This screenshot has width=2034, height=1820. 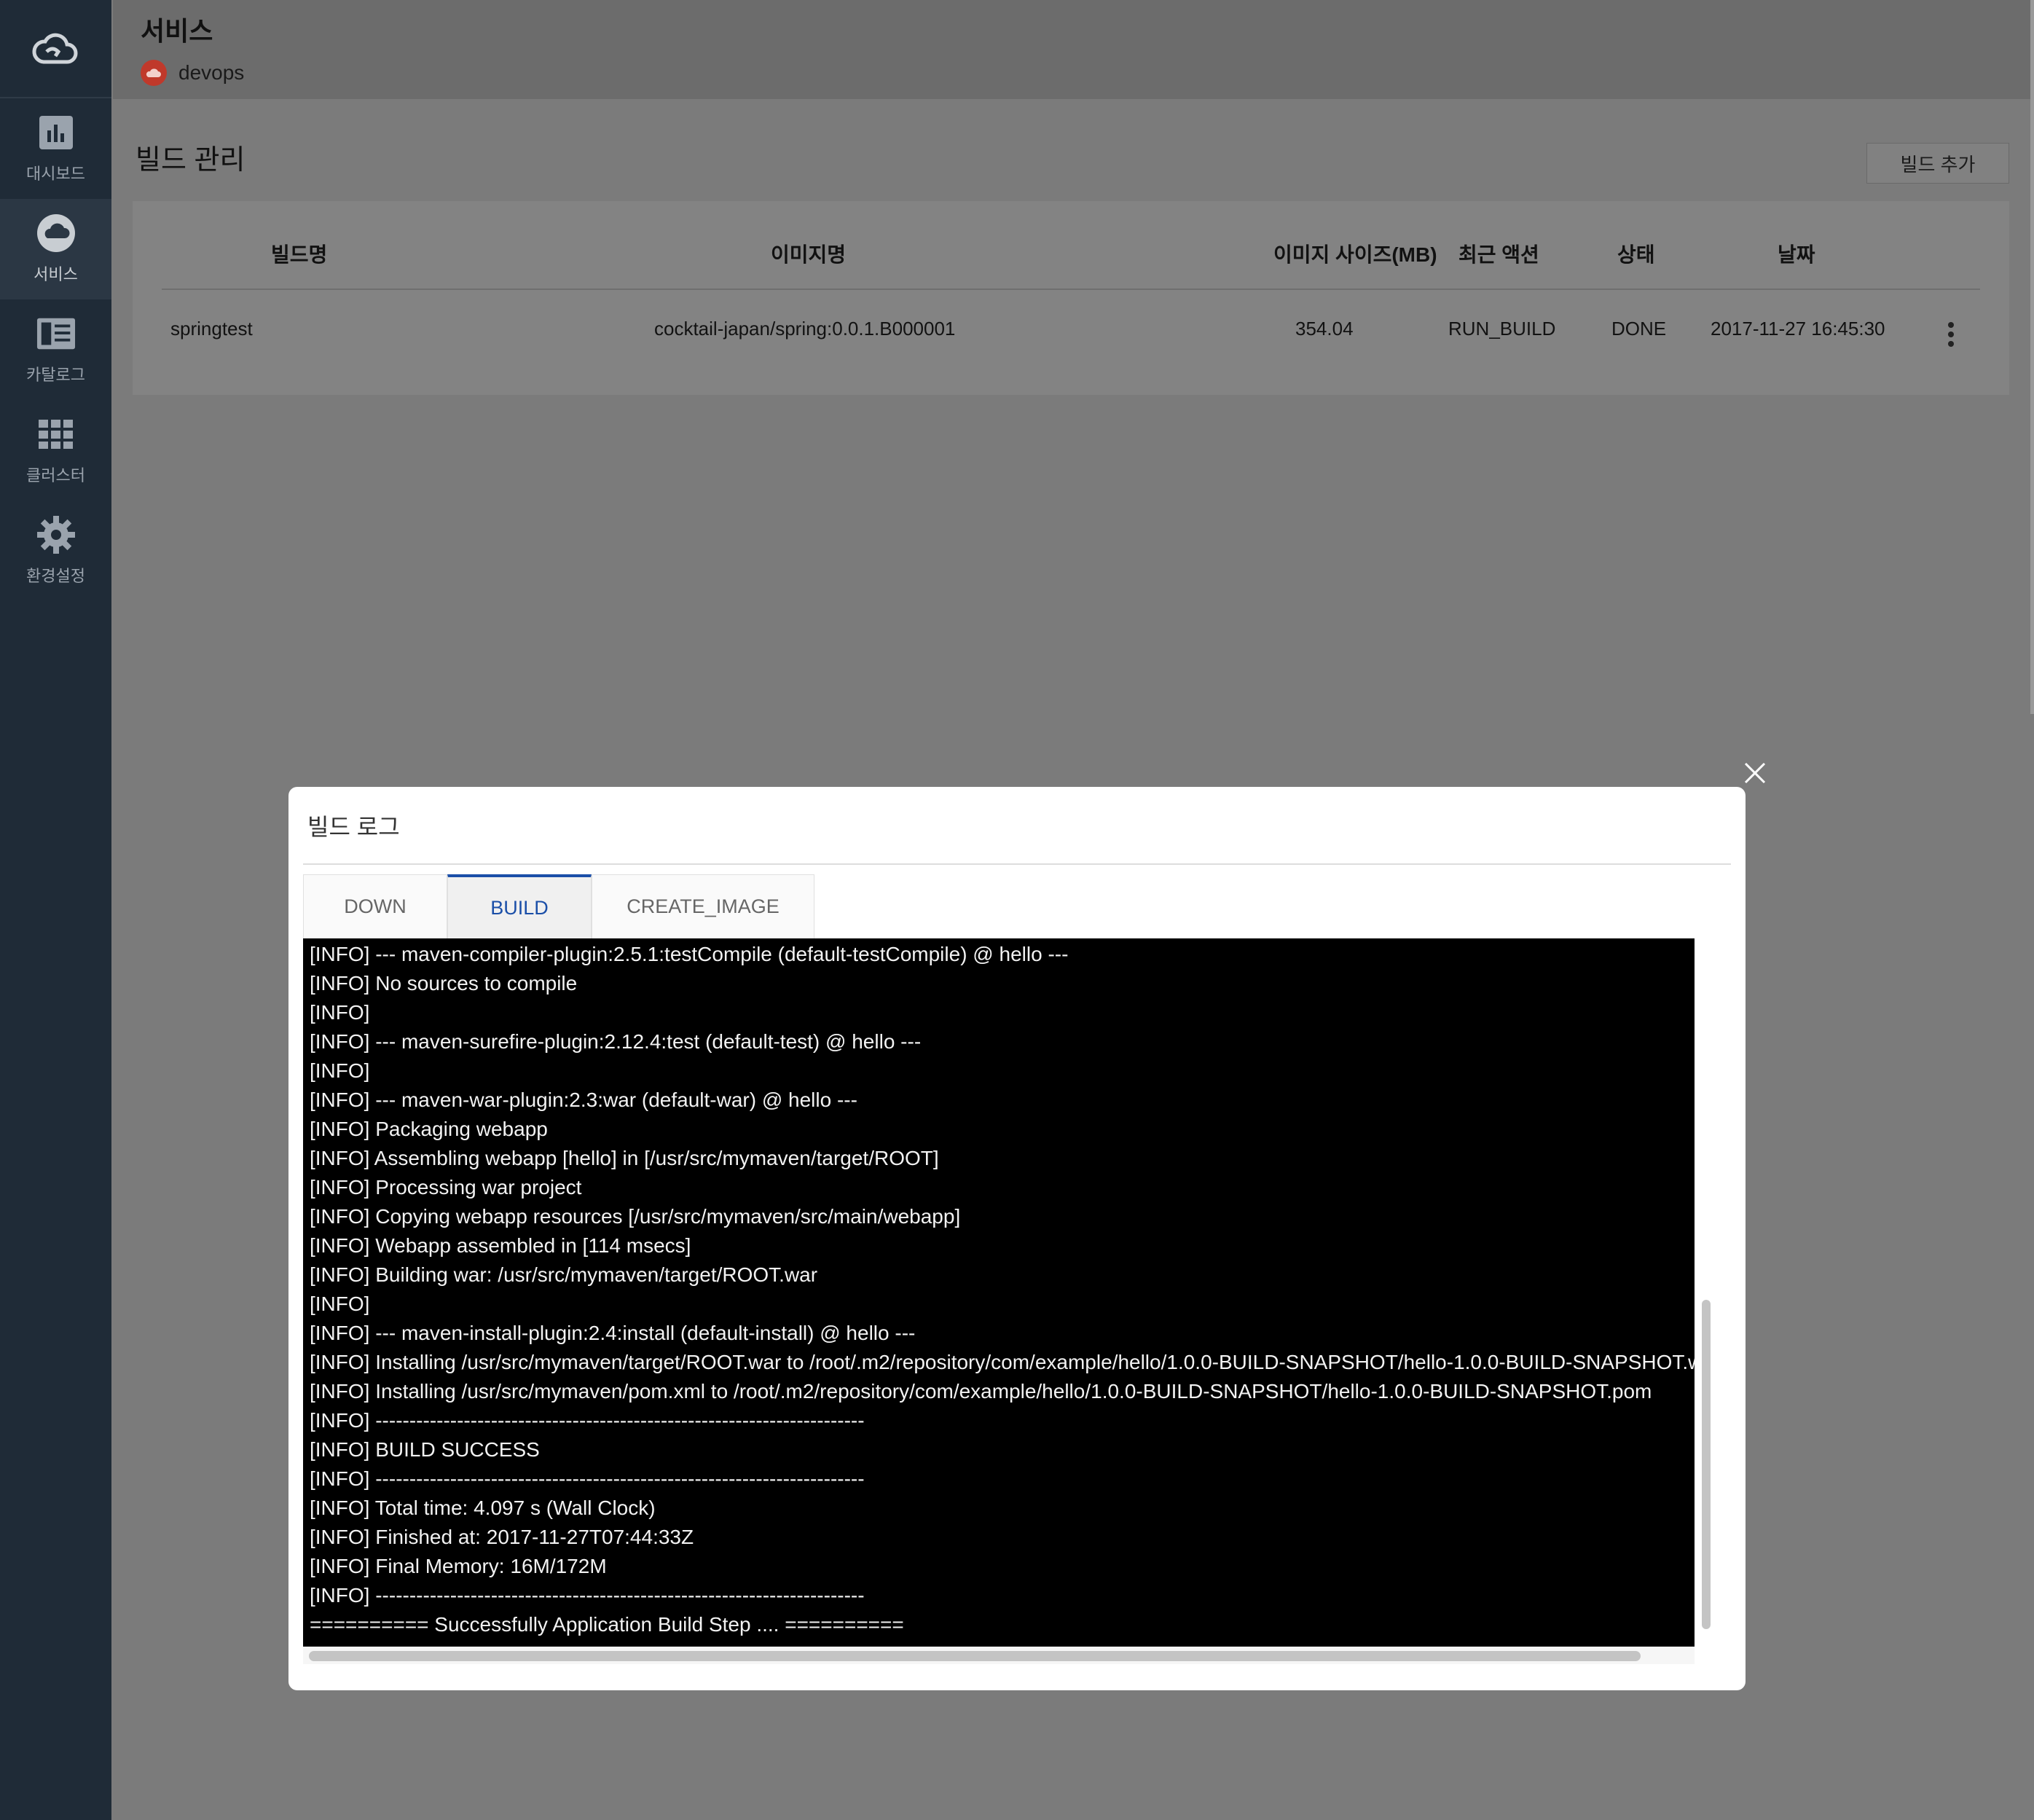 I want to click on table-divider, so click(x=1071, y=290).